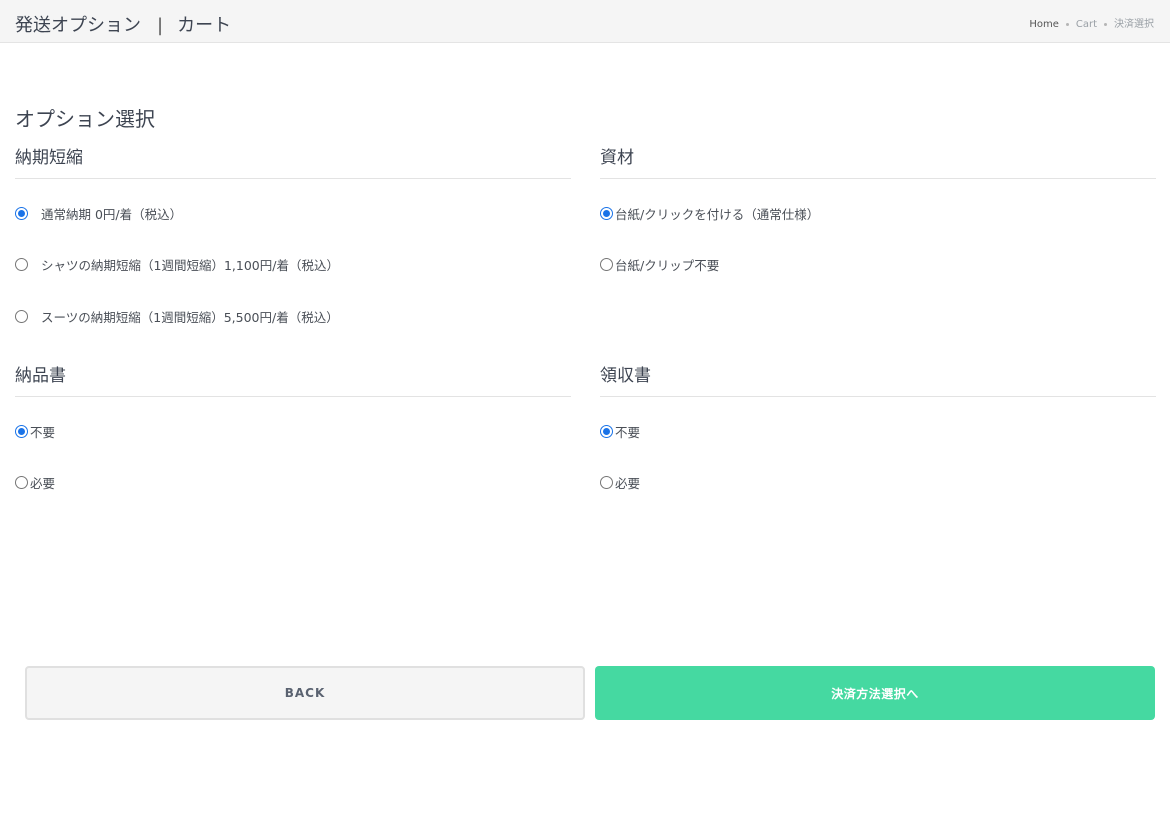 This screenshot has width=1170, height=836. Describe the element at coordinates (305, 693) in the screenshot. I see `back-button: BACK` at that location.